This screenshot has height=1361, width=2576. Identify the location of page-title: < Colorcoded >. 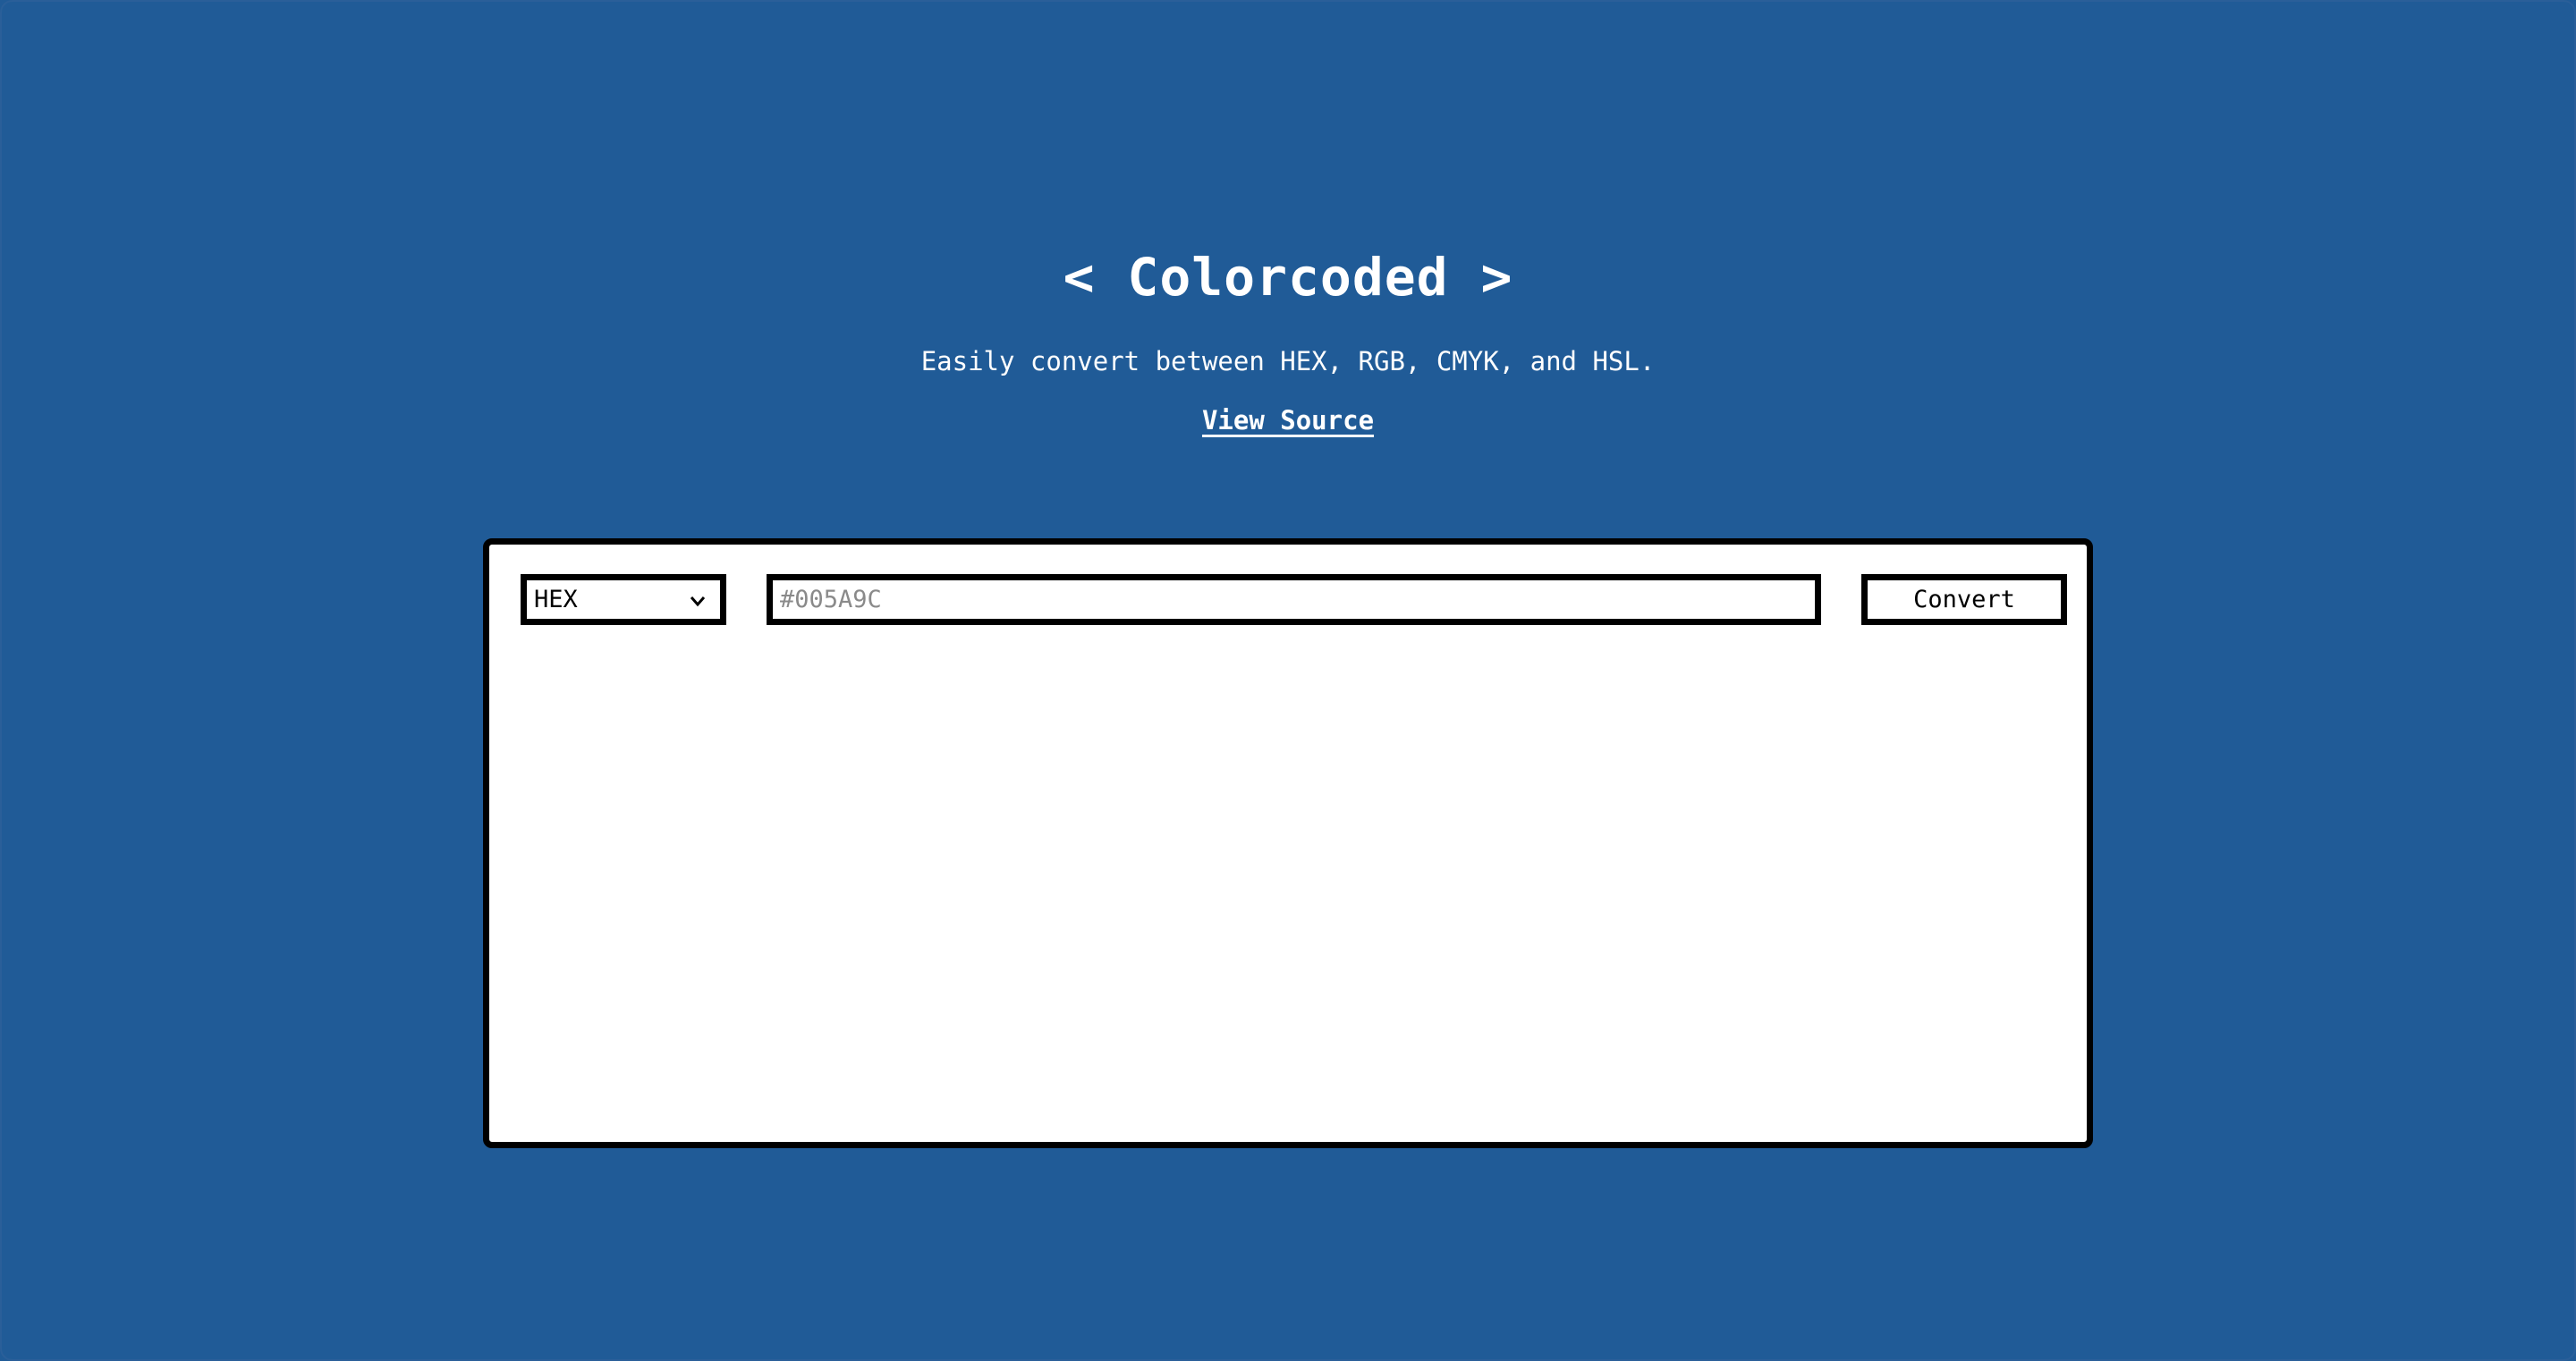
(1288, 277).